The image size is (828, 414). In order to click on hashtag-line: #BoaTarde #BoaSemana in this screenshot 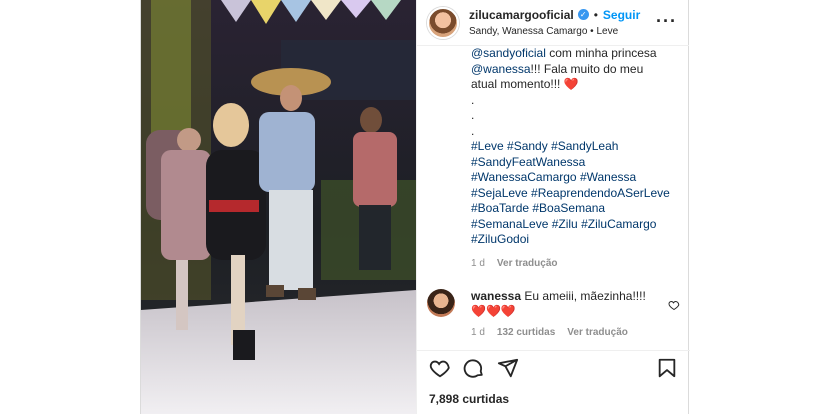, I will do `click(573, 209)`.